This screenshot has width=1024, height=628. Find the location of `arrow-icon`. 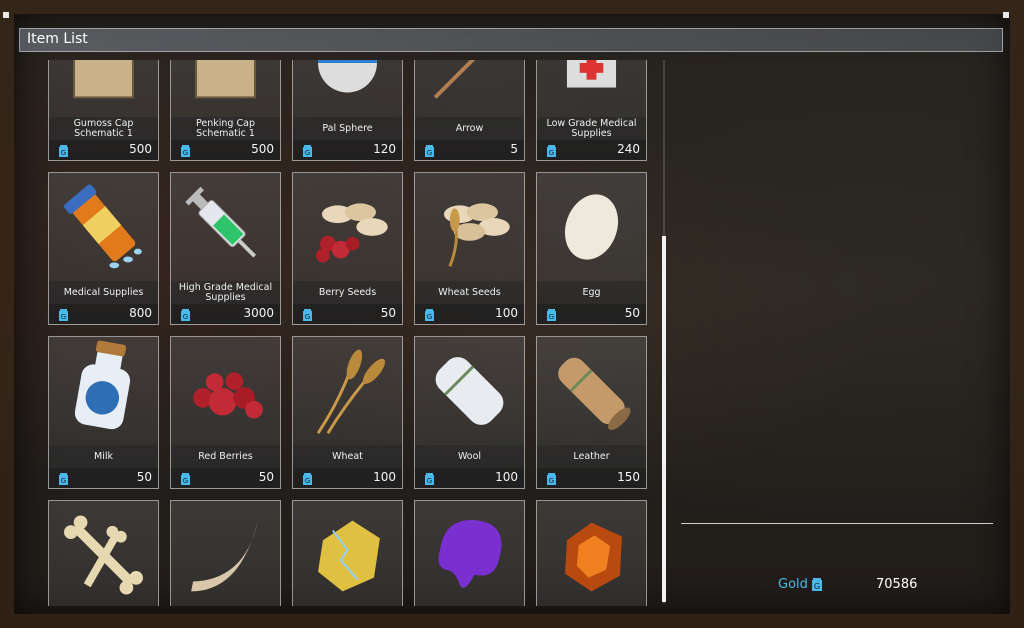

arrow-icon is located at coordinates (469, 88).